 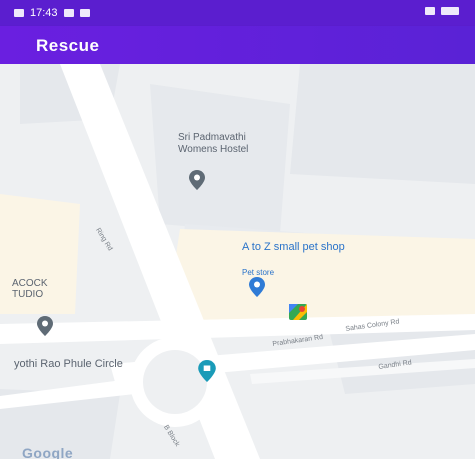 I want to click on status-right, so click(x=442, y=11).